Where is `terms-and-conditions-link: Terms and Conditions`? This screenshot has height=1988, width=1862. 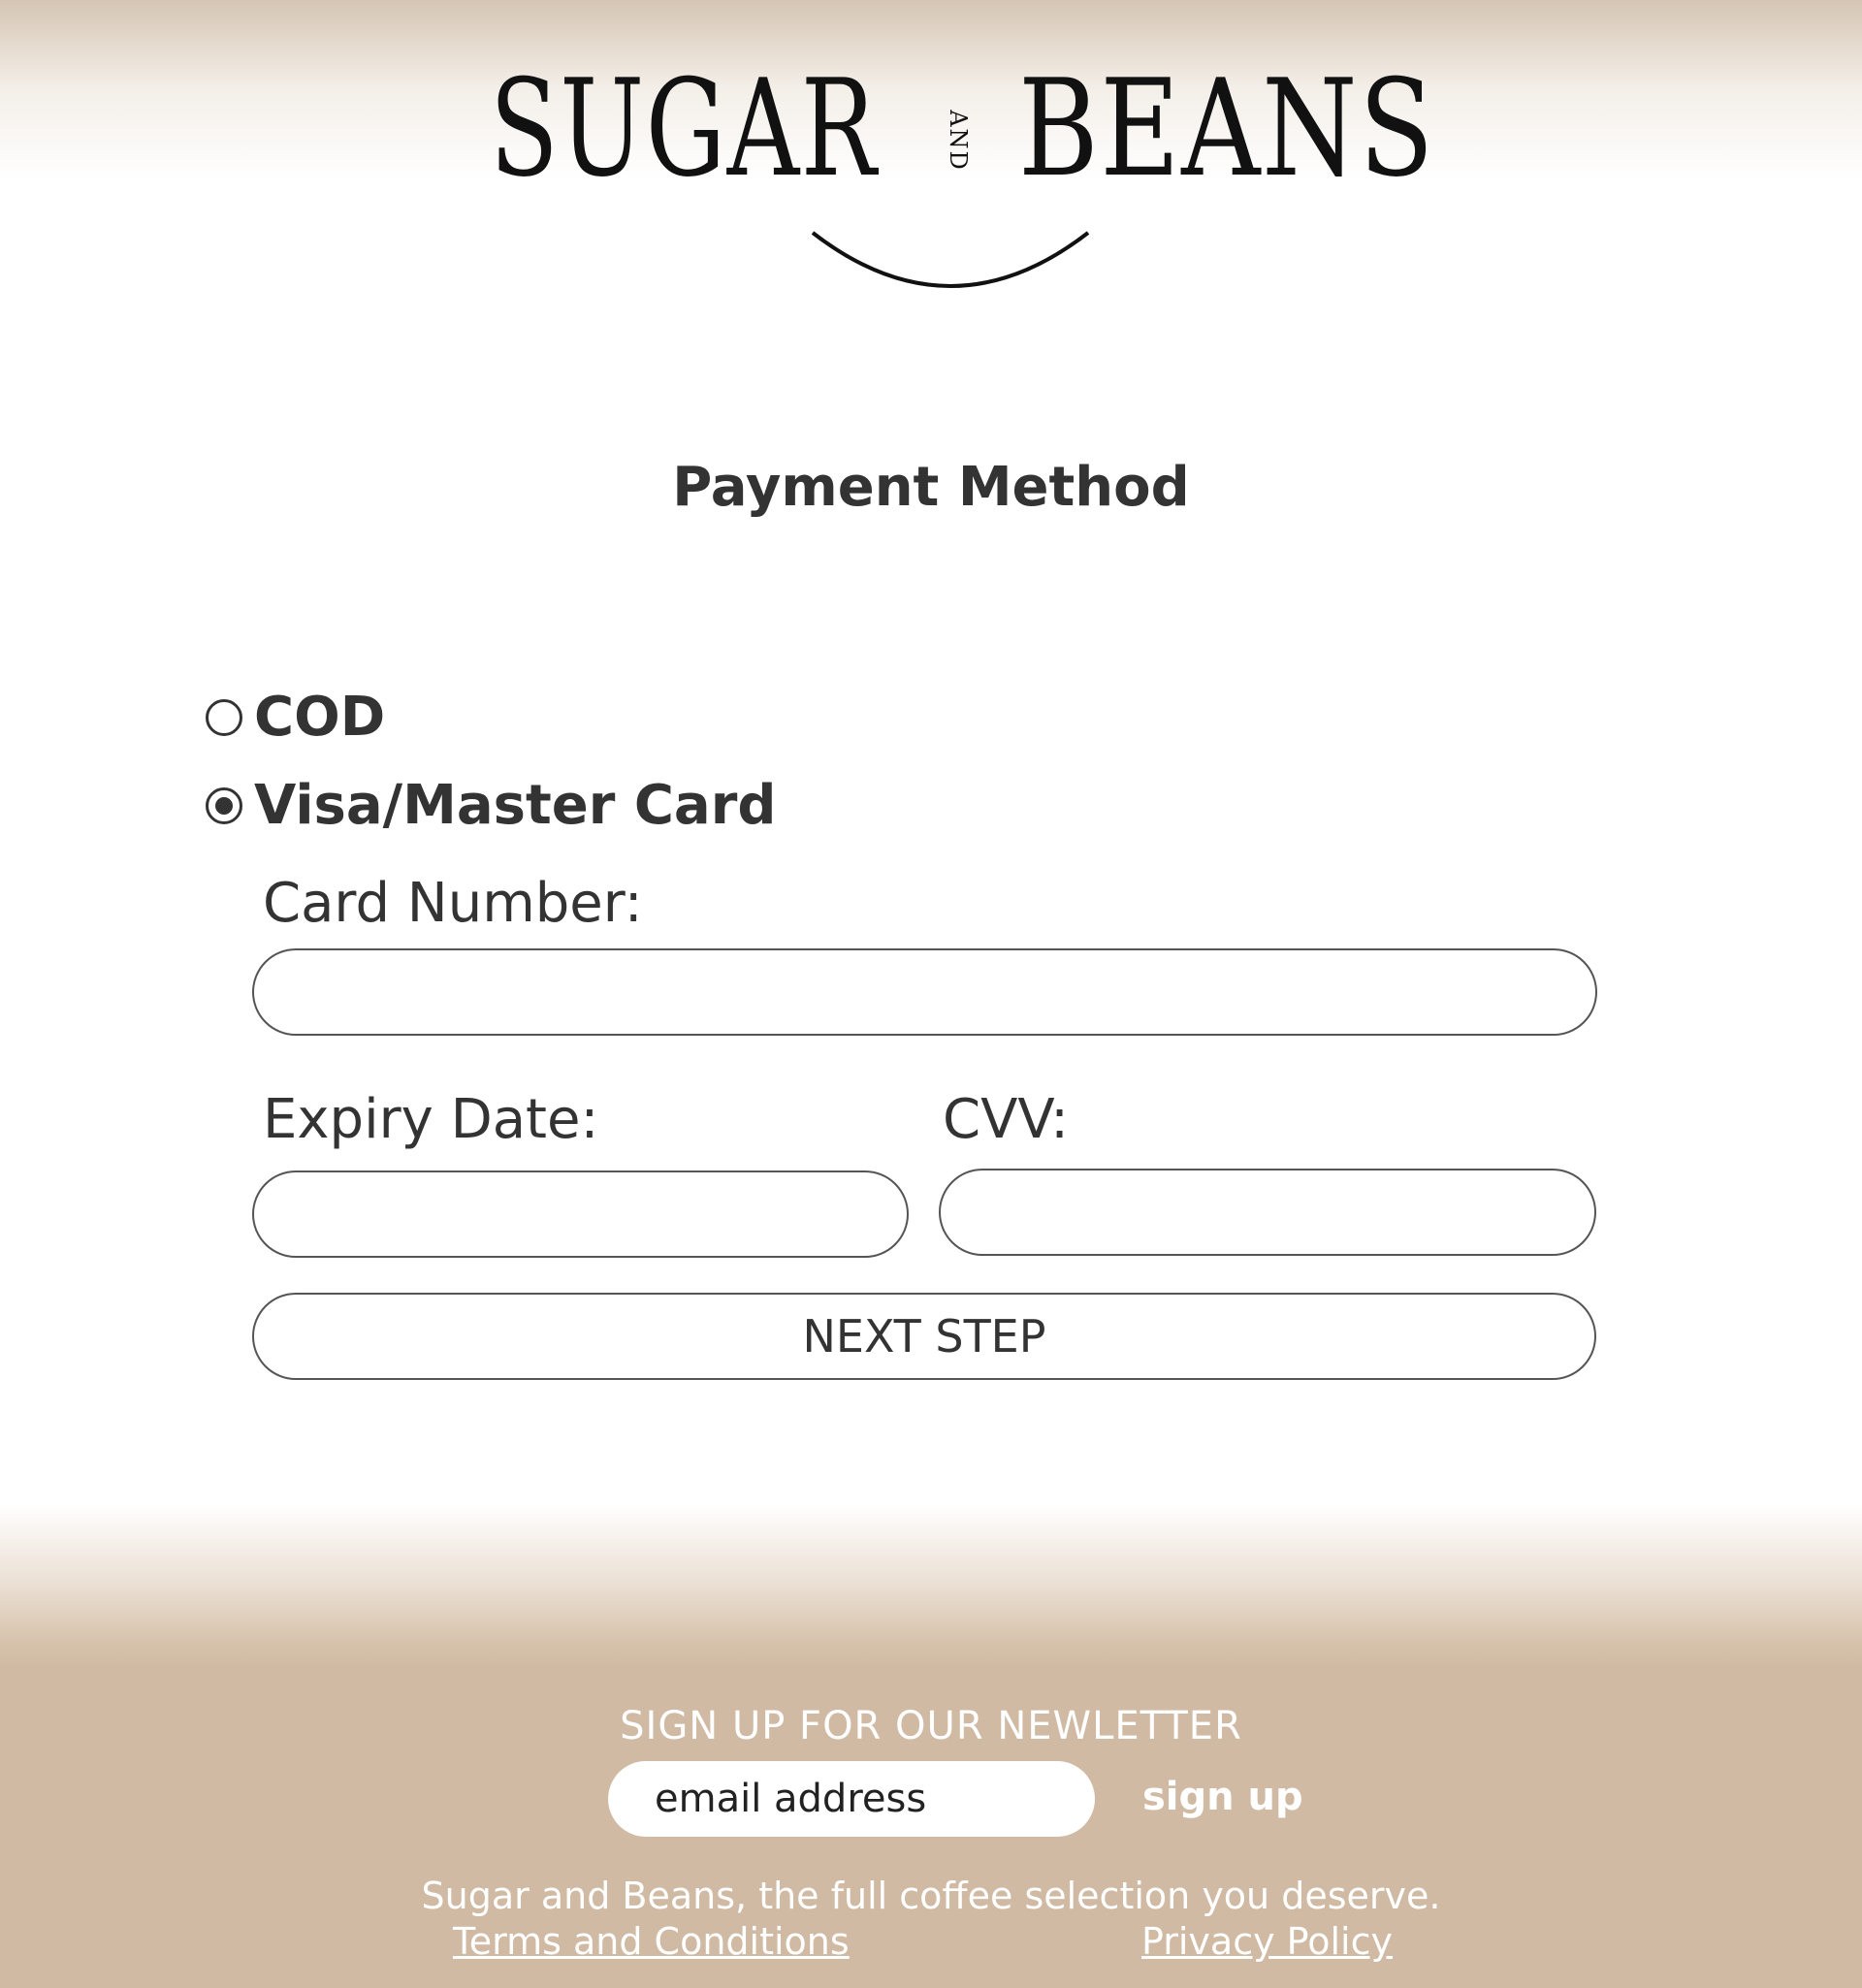 terms-and-conditions-link: Terms and Conditions is located at coordinates (652, 1941).